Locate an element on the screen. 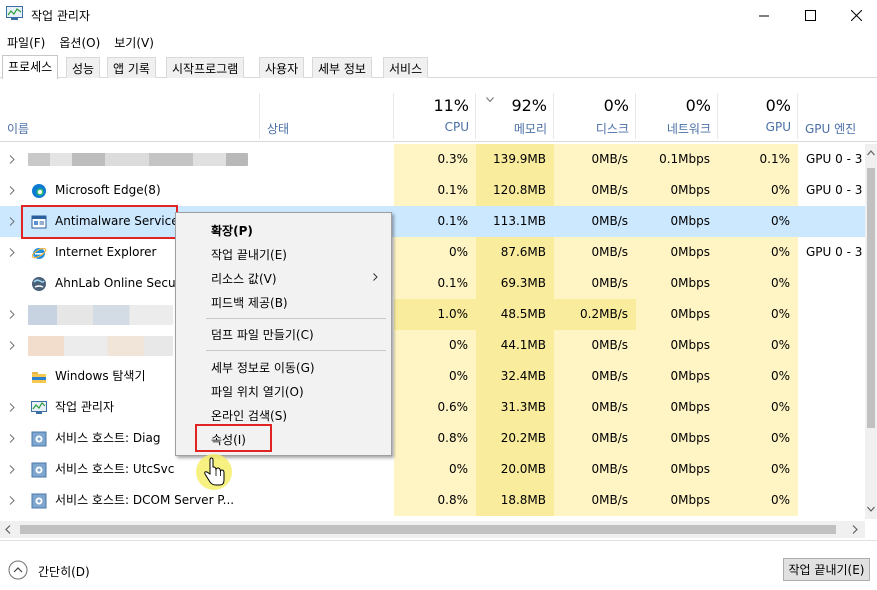  column-header-gpu: 0% GPU is located at coordinates (758, 116).